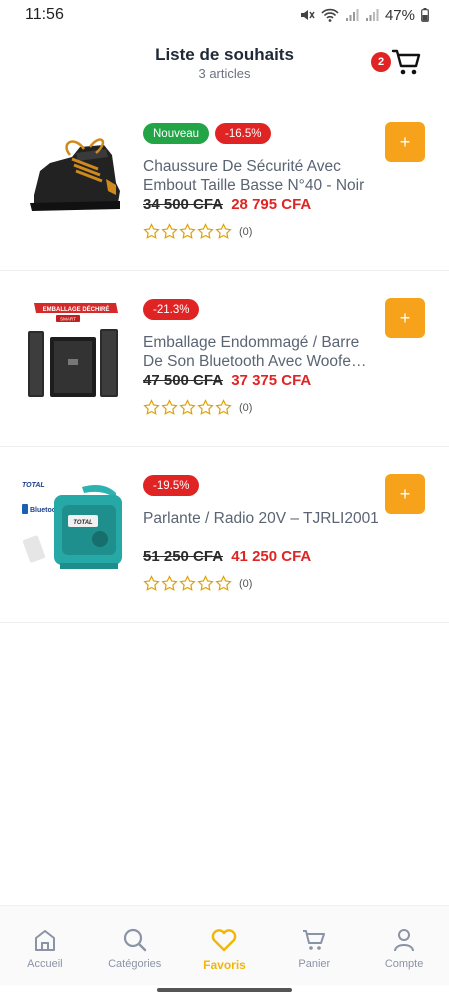 The width and height of the screenshot is (449, 1000). I want to click on discount-badge: -19.5%, so click(171, 485).